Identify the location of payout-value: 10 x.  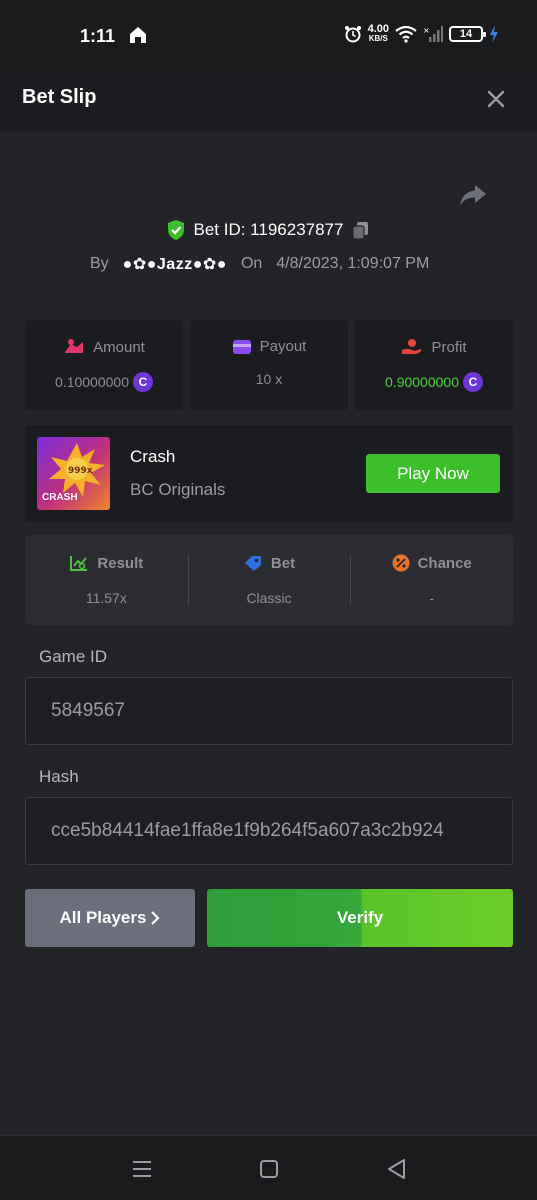
(269, 379).